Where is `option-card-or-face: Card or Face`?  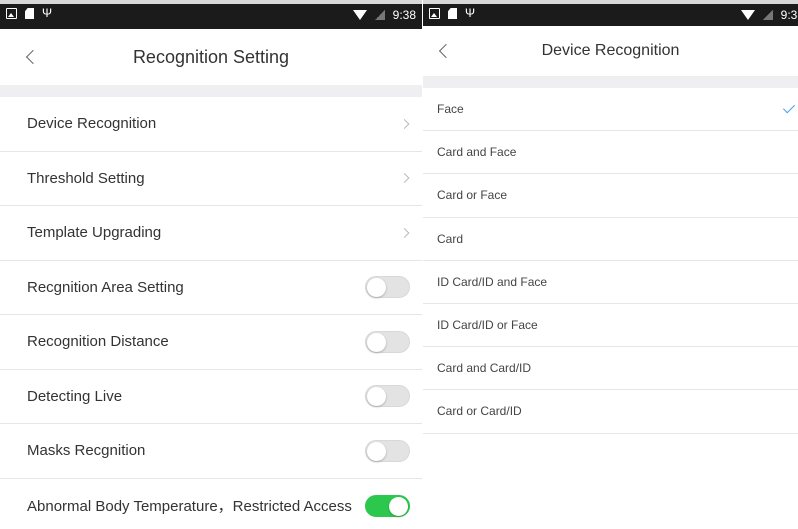
option-card-or-face: Card or Face is located at coordinates (610, 196).